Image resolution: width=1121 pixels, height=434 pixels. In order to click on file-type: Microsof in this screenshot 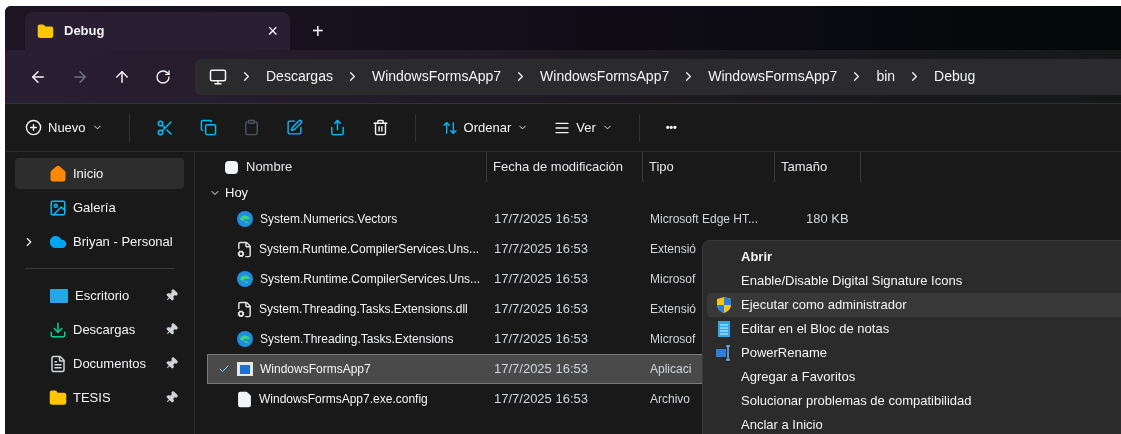, I will do `click(673, 339)`.